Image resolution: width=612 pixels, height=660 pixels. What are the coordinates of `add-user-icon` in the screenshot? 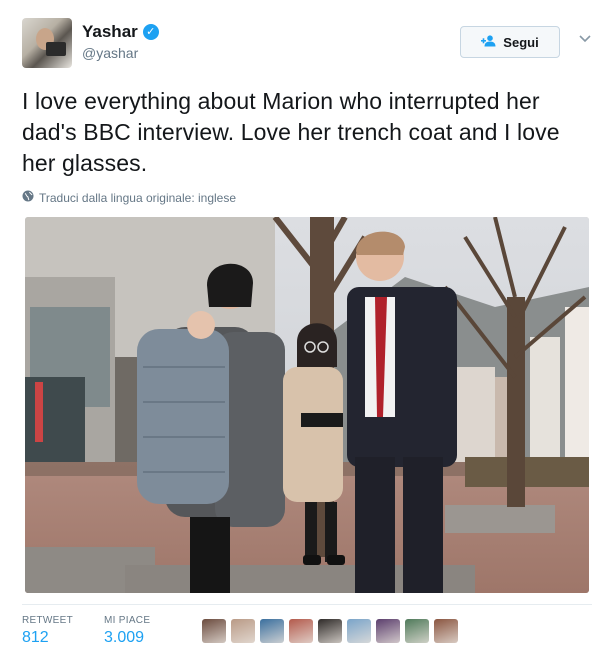 It's located at (489, 42).